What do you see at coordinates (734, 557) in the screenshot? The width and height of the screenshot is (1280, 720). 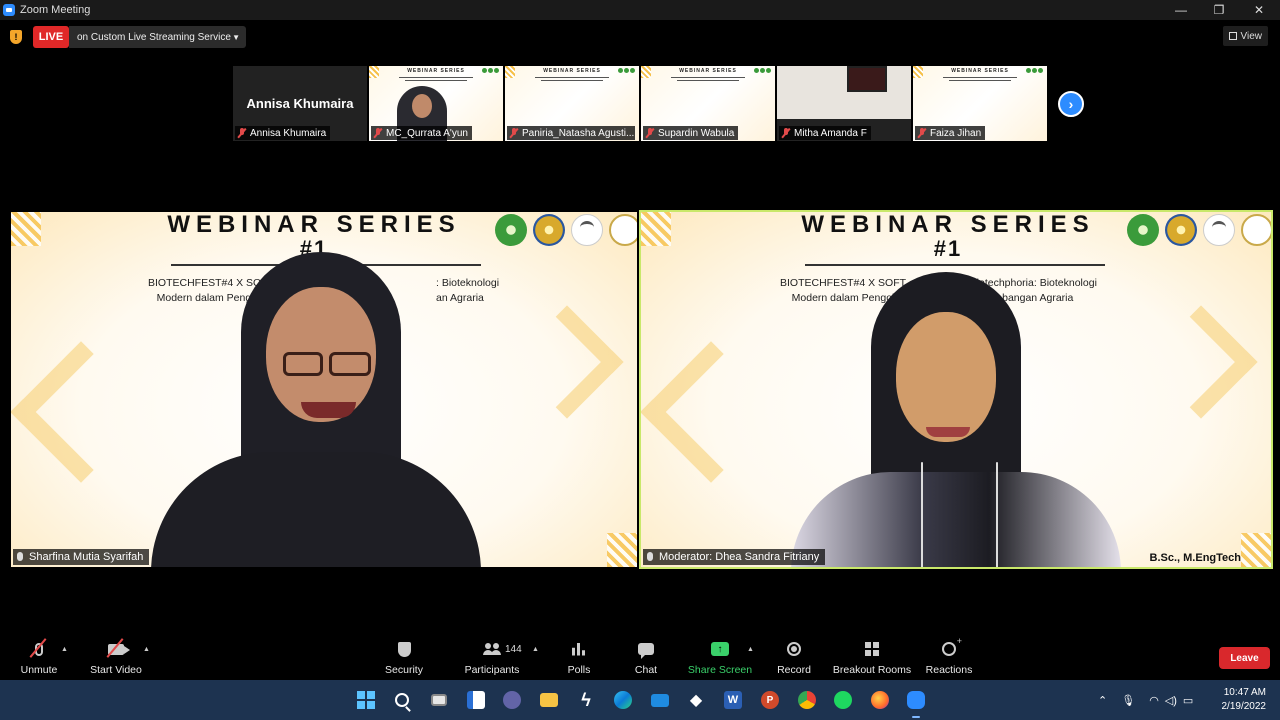 I see `moderator-name-tag: Moderator: Dhea Sandra Fitriany` at bounding box center [734, 557].